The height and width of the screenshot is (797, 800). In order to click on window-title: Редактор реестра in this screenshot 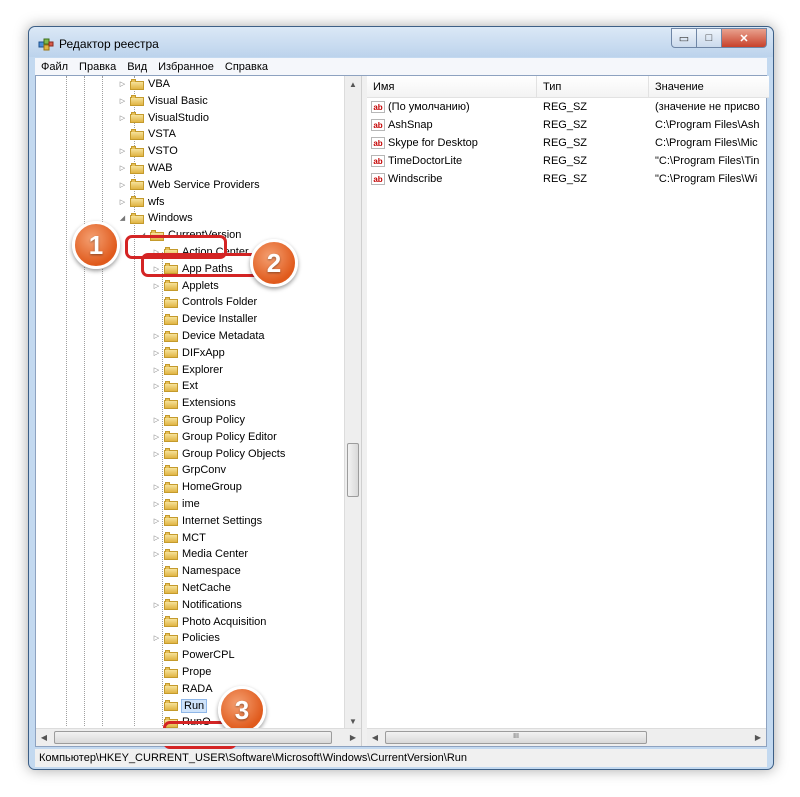, I will do `click(109, 44)`.